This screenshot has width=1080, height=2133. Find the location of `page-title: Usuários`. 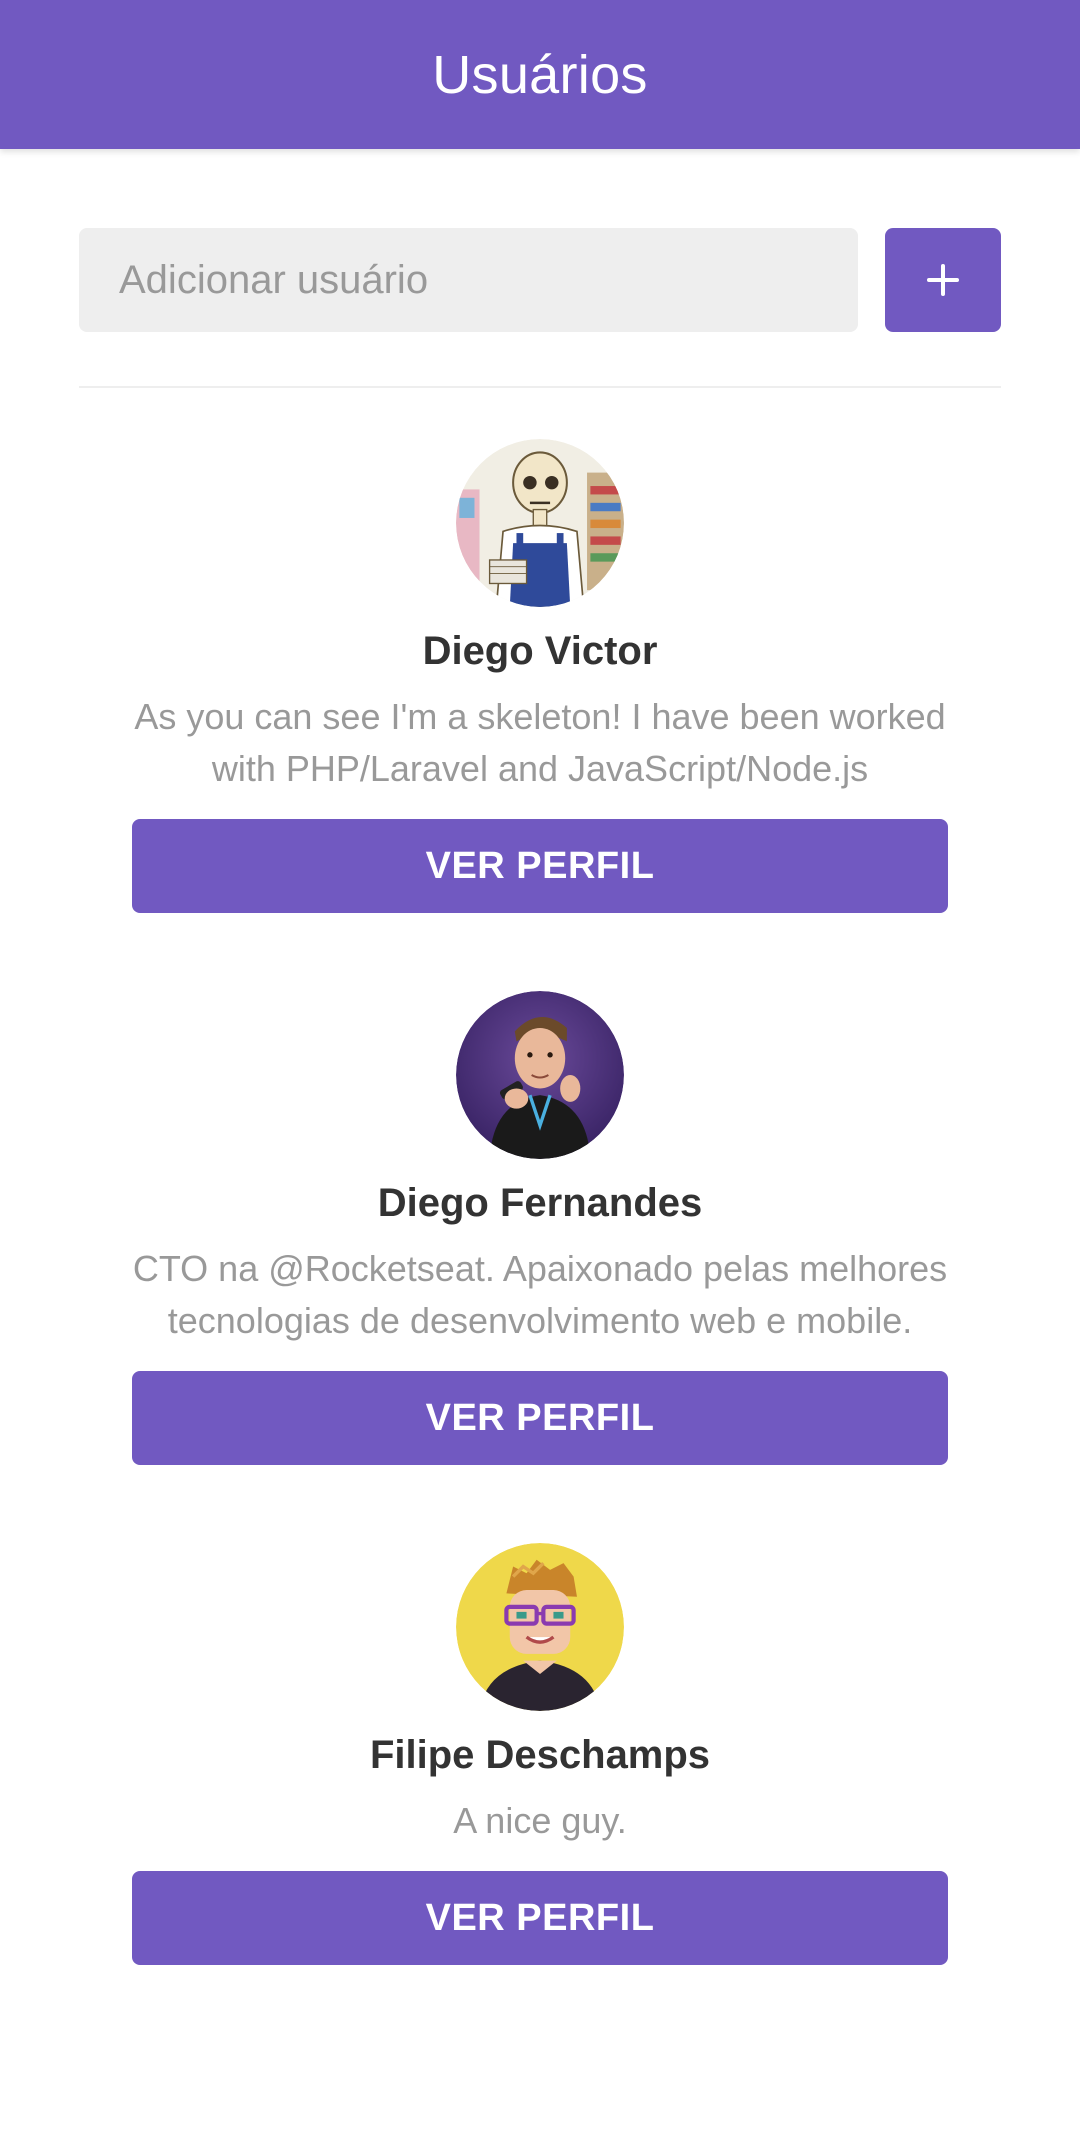

page-title: Usuários is located at coordinates (540, 74).